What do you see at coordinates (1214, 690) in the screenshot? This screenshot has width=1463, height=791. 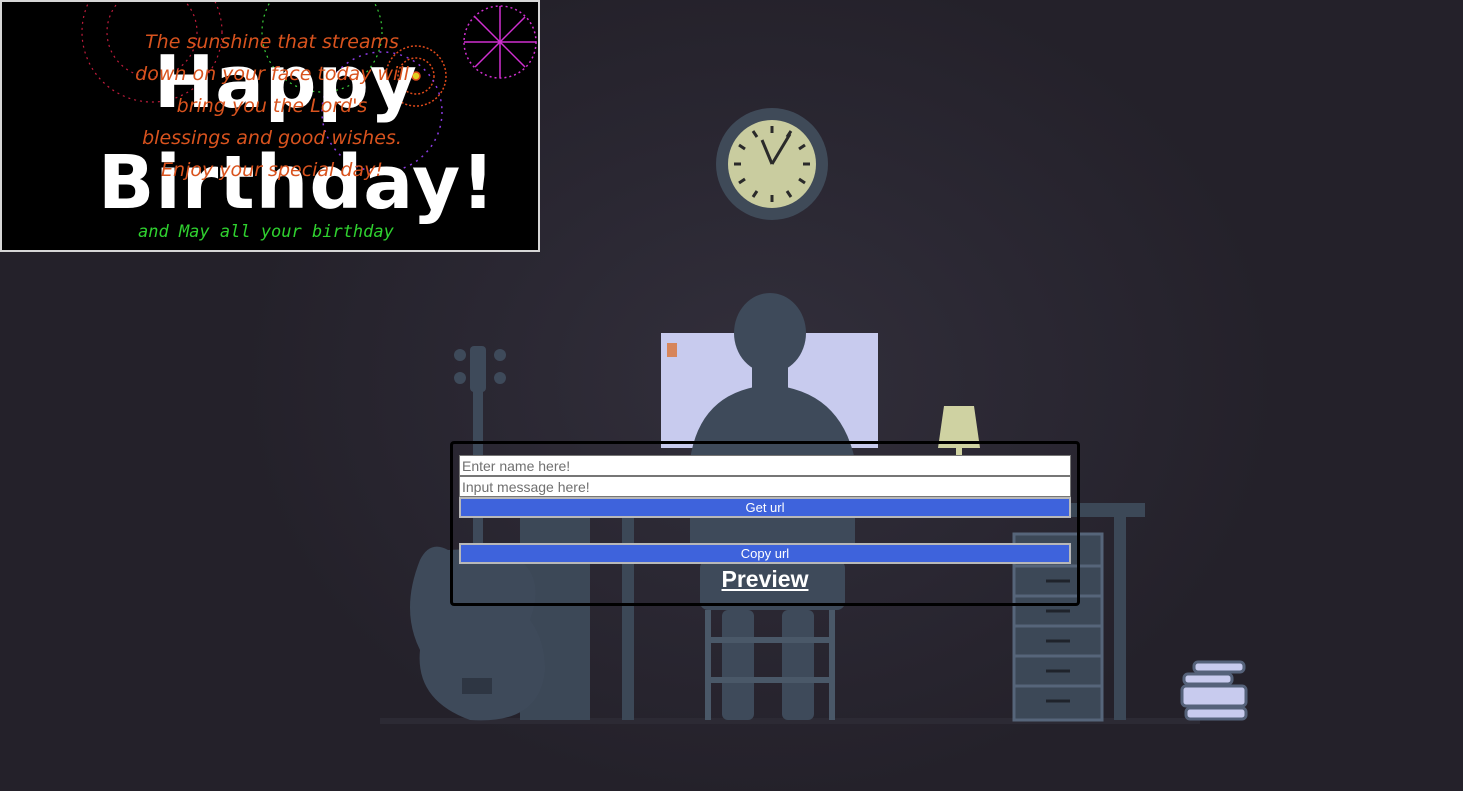 I see `book-stack-icon` at bounding box center [1214, 690].